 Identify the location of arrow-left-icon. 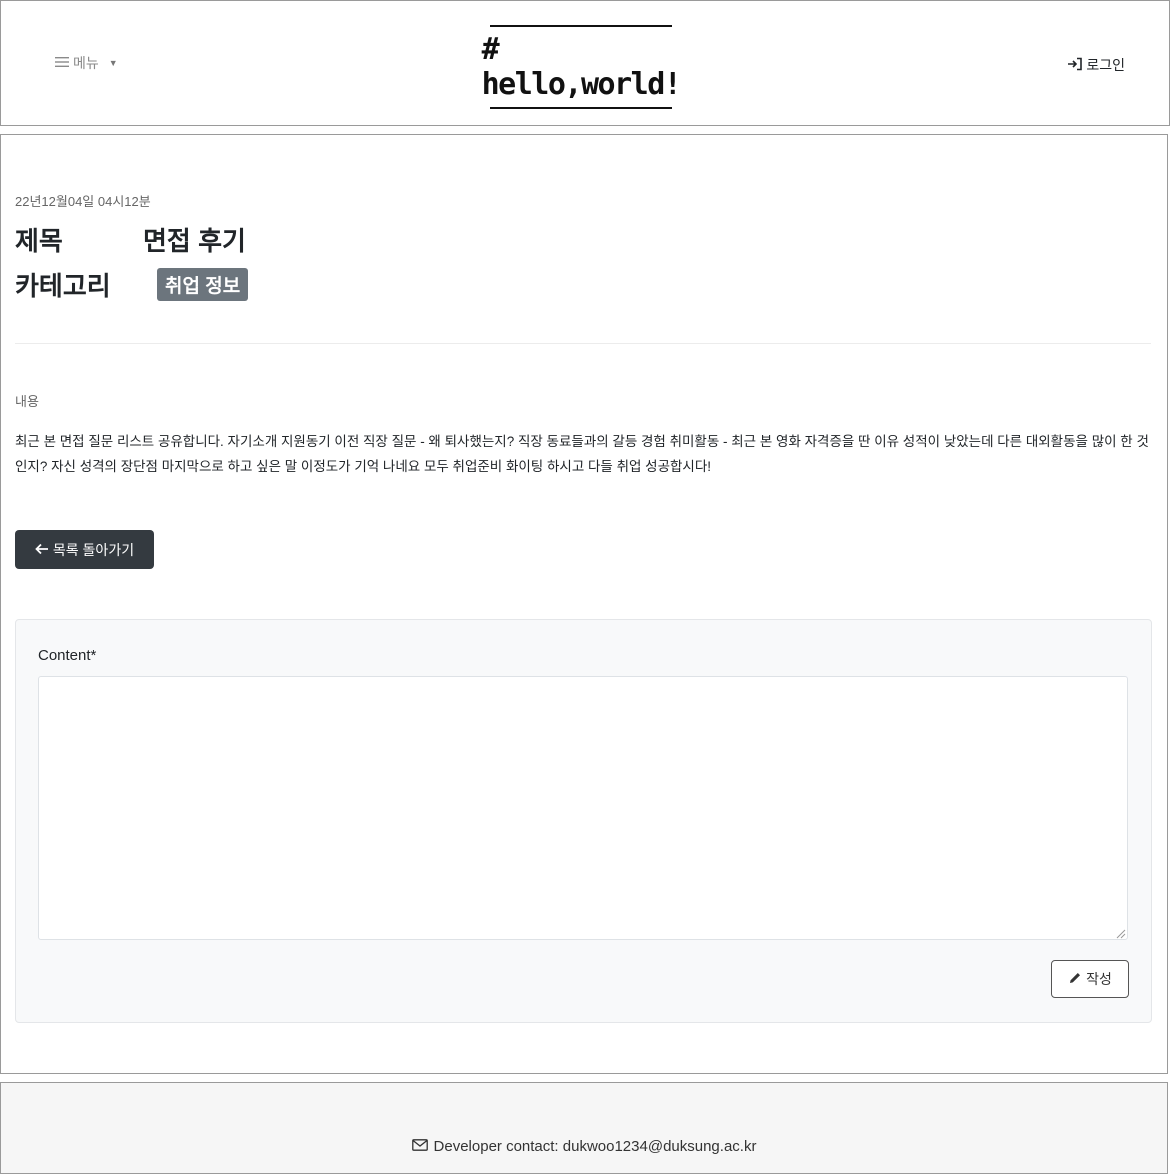
(42, 550).